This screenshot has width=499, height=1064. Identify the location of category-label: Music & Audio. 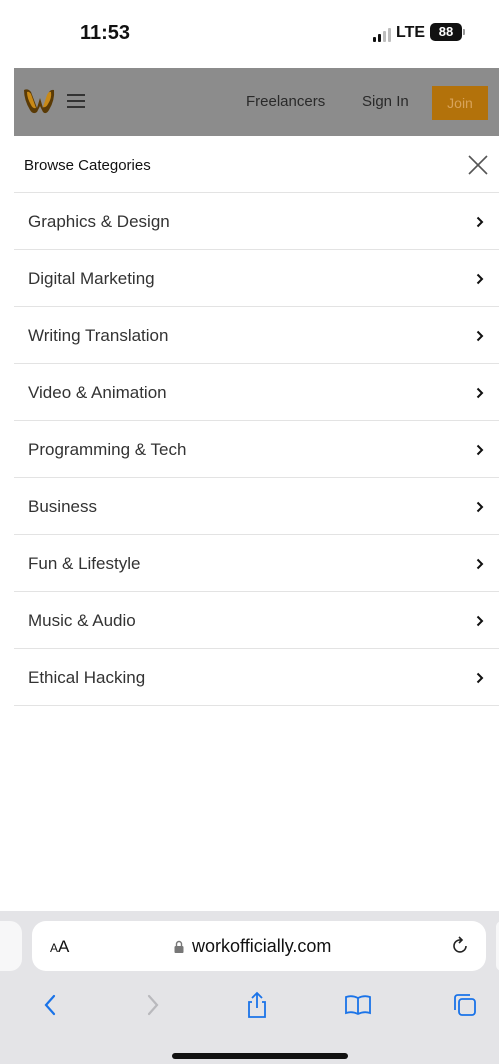
(82, 620).